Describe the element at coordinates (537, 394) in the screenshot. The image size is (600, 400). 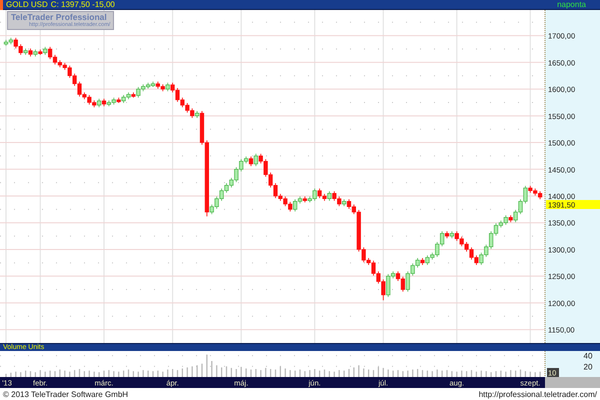
I see `website-link: http://professional.teletrader.com/` at that location.